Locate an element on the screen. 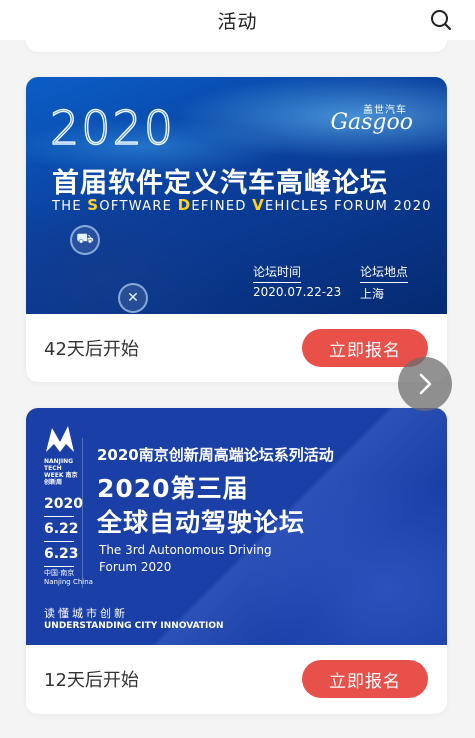  forum-place-label: 论坛地点 is located at coordinates (384, 273).